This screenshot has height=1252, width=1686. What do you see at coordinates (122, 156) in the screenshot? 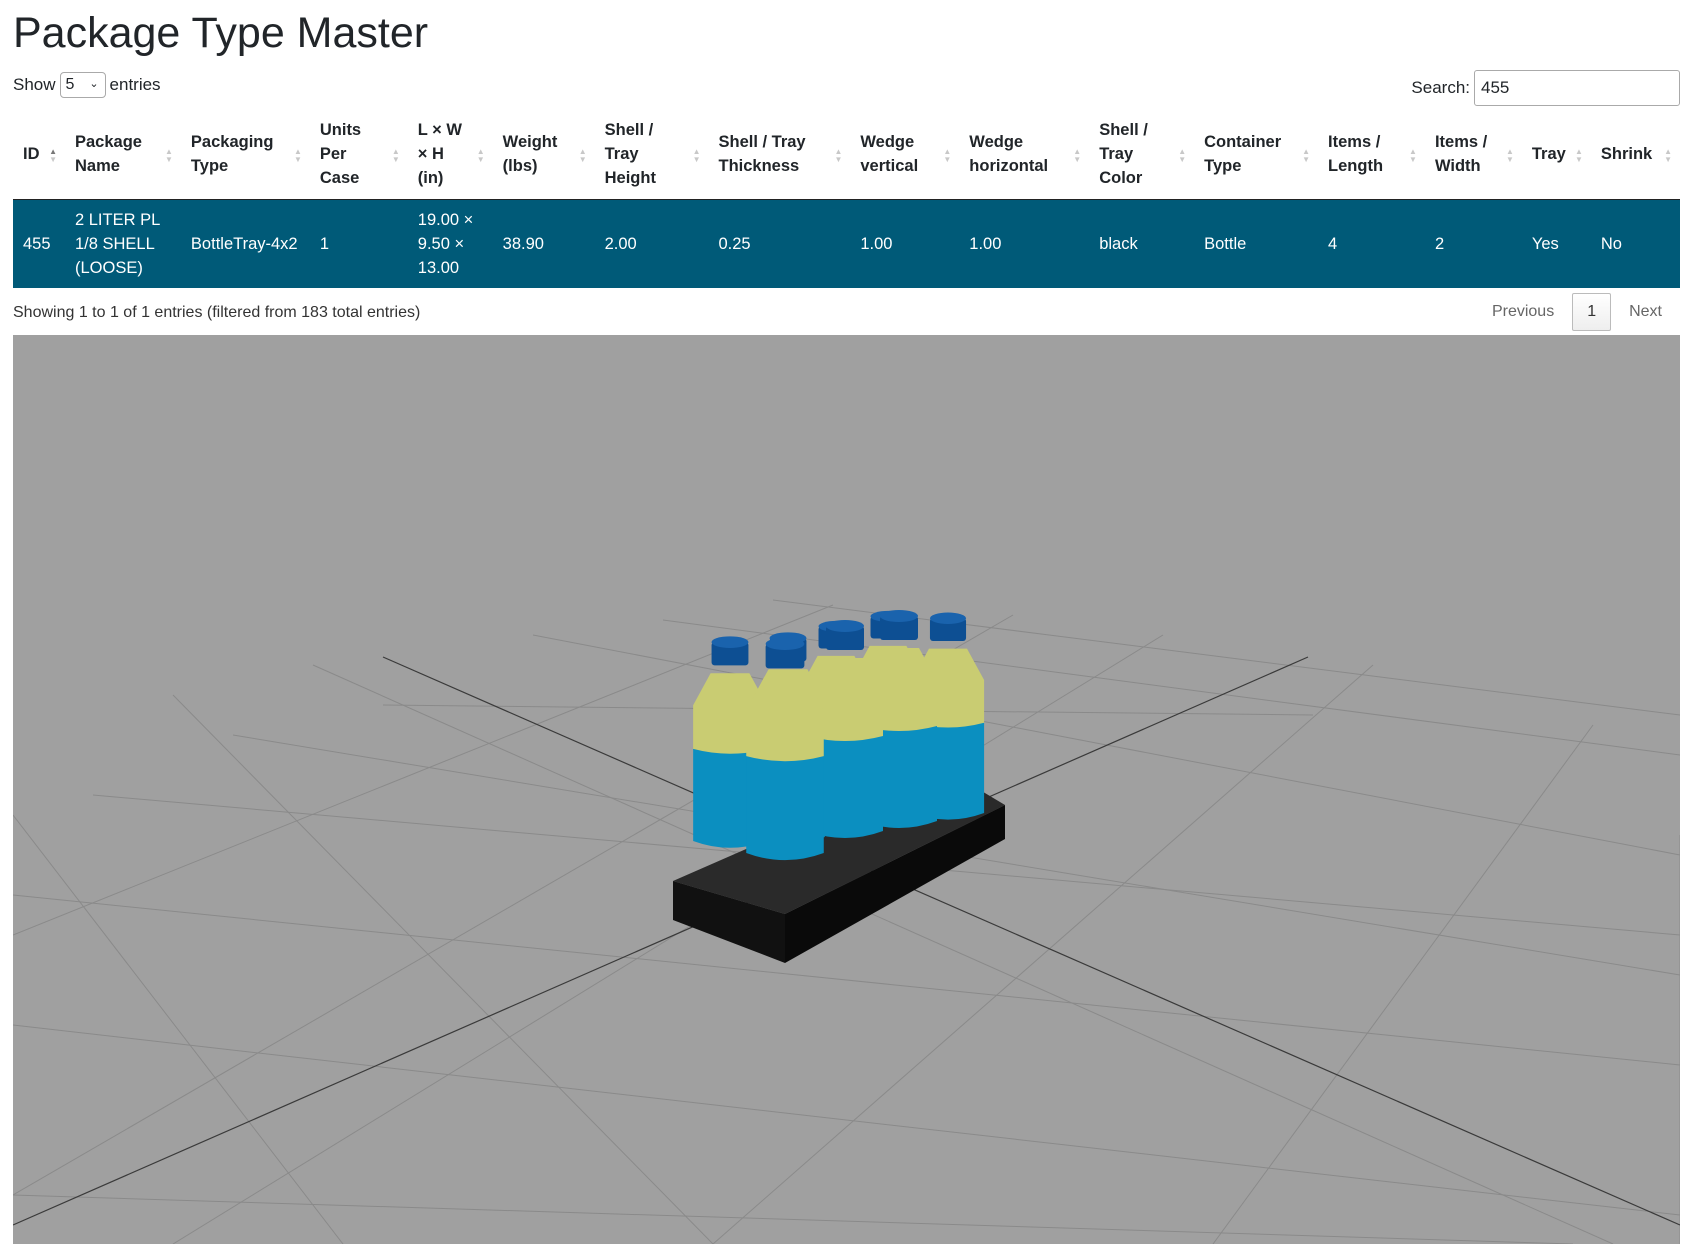
I see `column-header: Package Name ▲ ▼` at bounding box center [122, 156].